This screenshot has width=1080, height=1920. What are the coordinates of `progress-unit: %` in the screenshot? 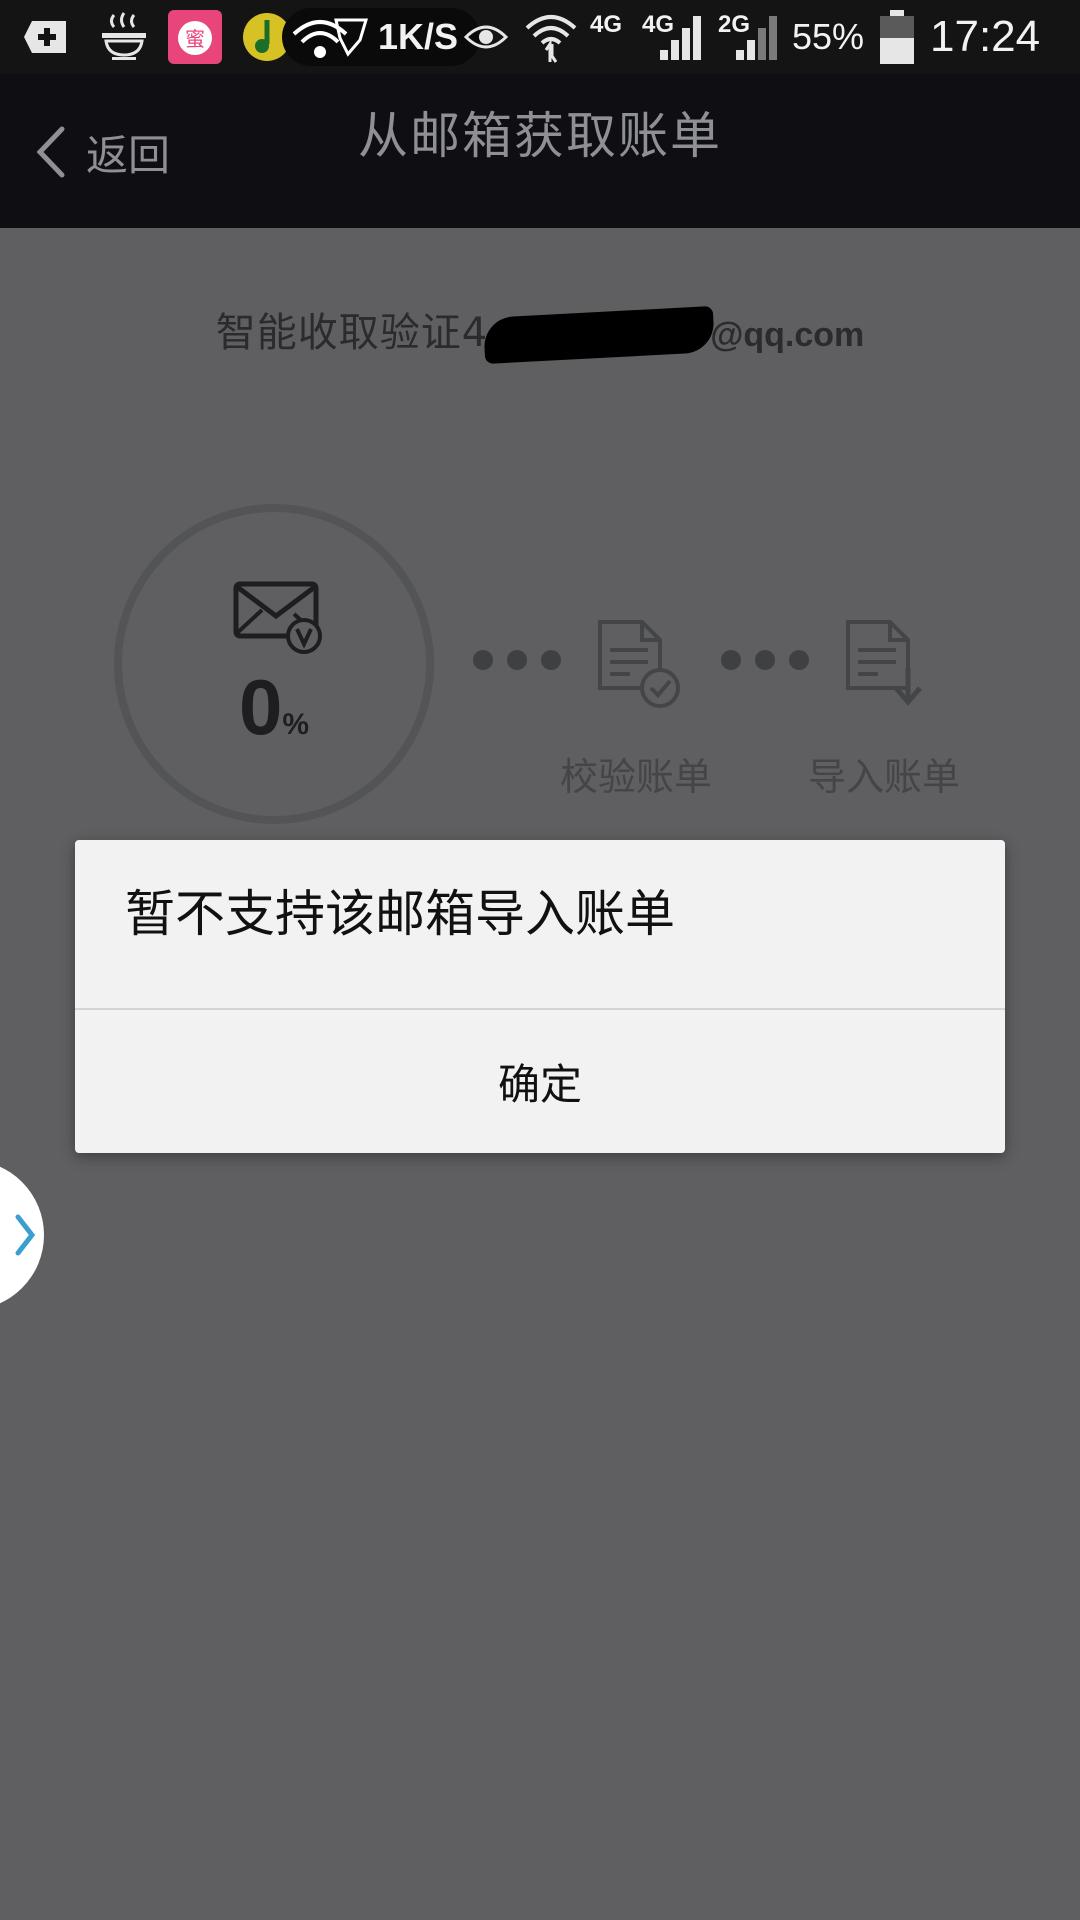 It's located at (296, 724).